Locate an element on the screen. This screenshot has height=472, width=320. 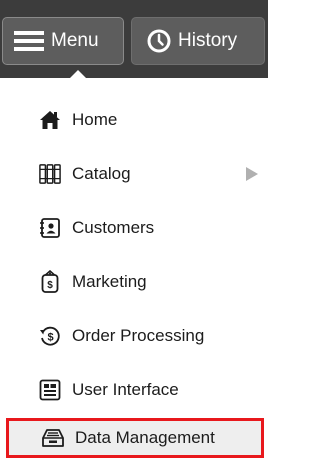
menu-button: Menu is located at coordinates (63, 41).